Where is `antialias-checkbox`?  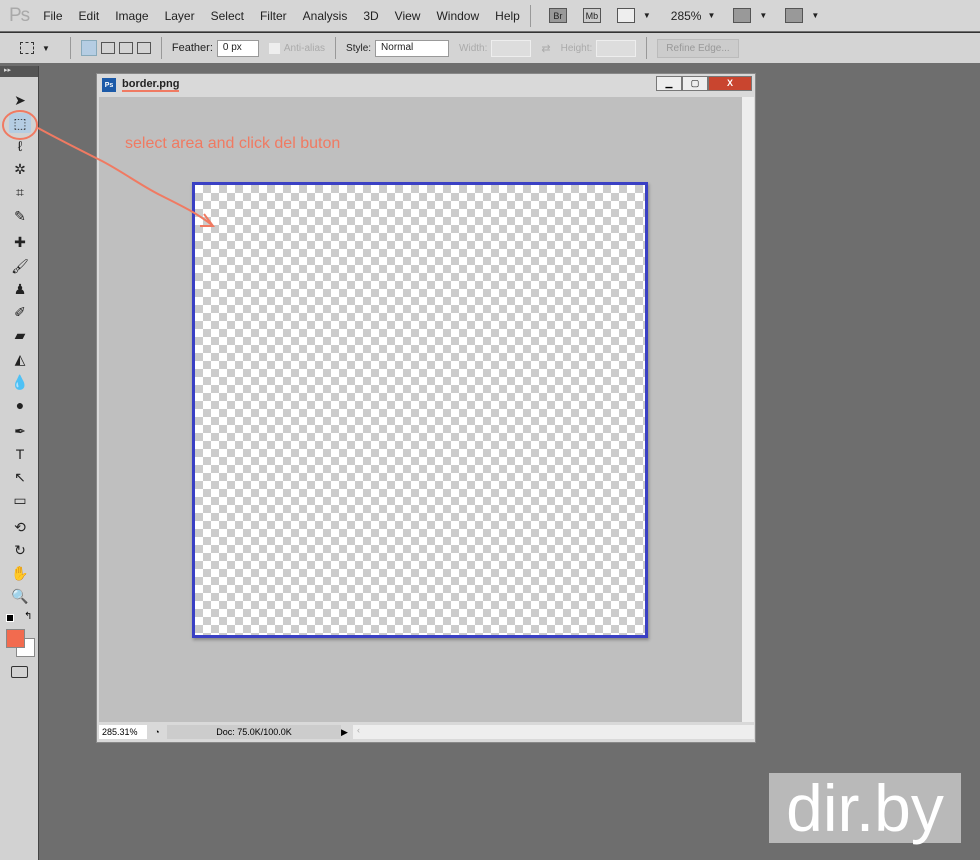
antialias-checkbox is located at coordinates (274, 48).